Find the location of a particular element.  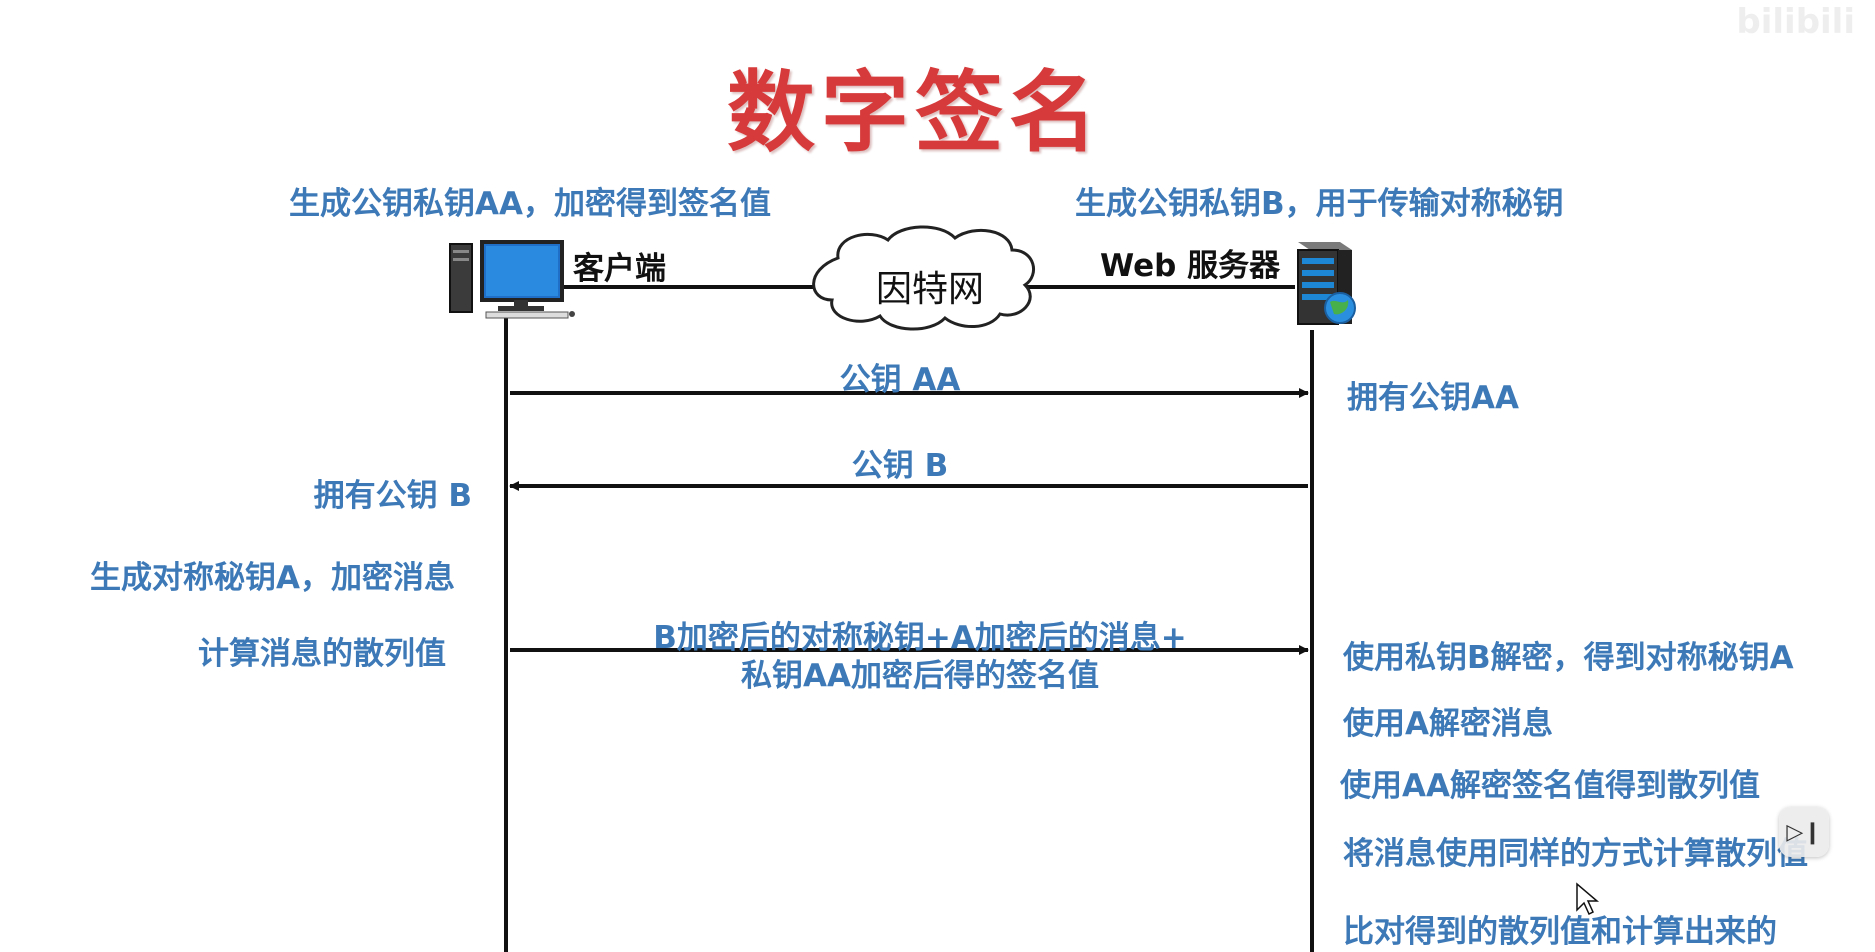

internet-label: 因特网 is located at coordinates (929, 289).